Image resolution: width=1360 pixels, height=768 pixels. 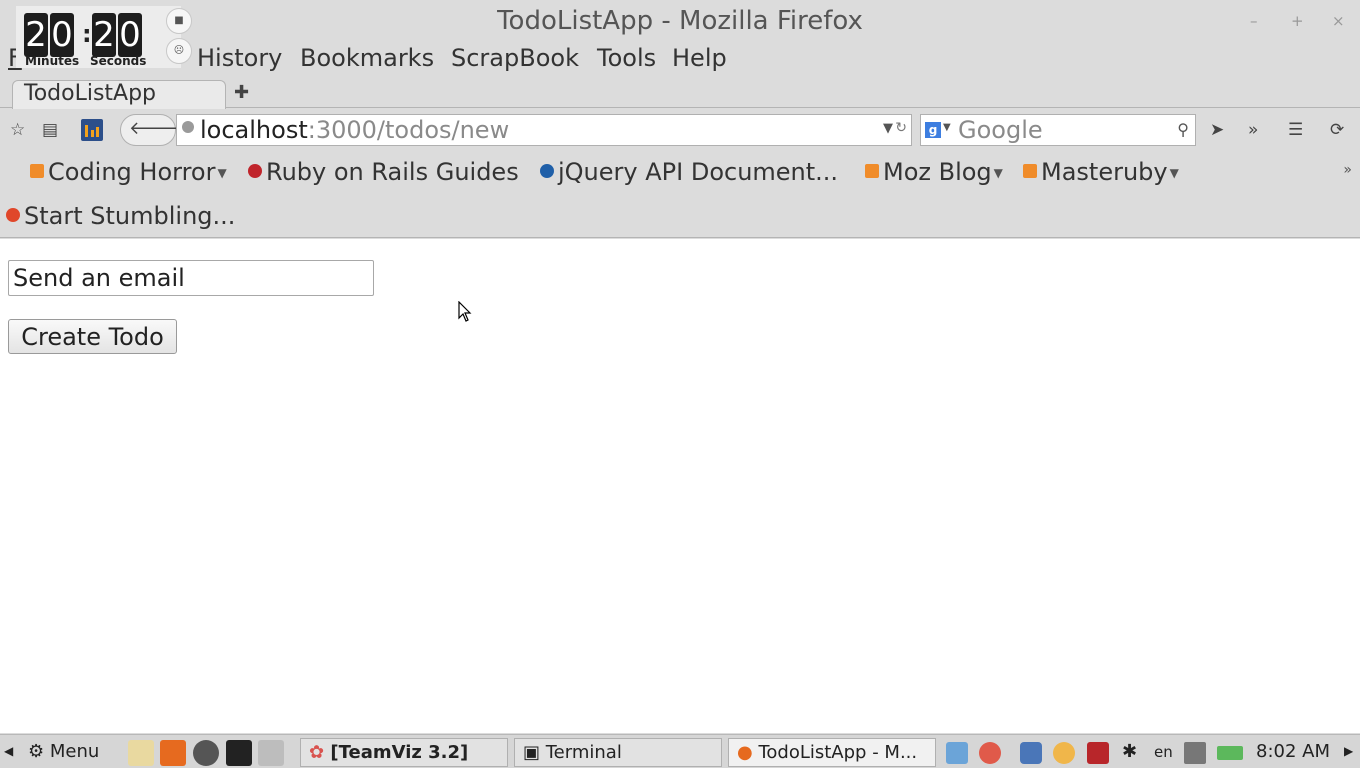 I want to click on search-icon: ⚲, so click(x=1183, y=129).